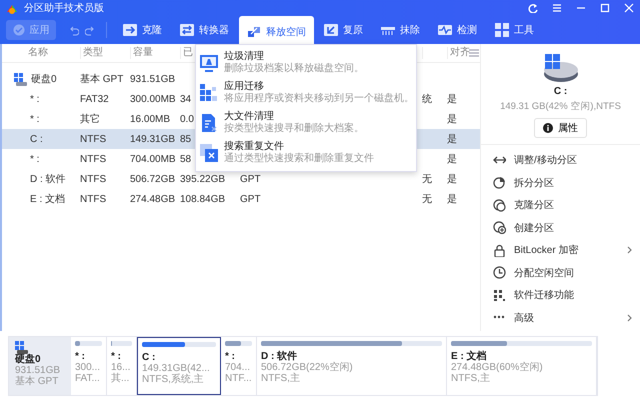 Image resolution: width=640 pixels, height=401 pixels. Describe the element at coordinates (294, 129) in the screenshot. I see `menu-item-description: 按类型快速搜寻和删除大档案。` at that location.